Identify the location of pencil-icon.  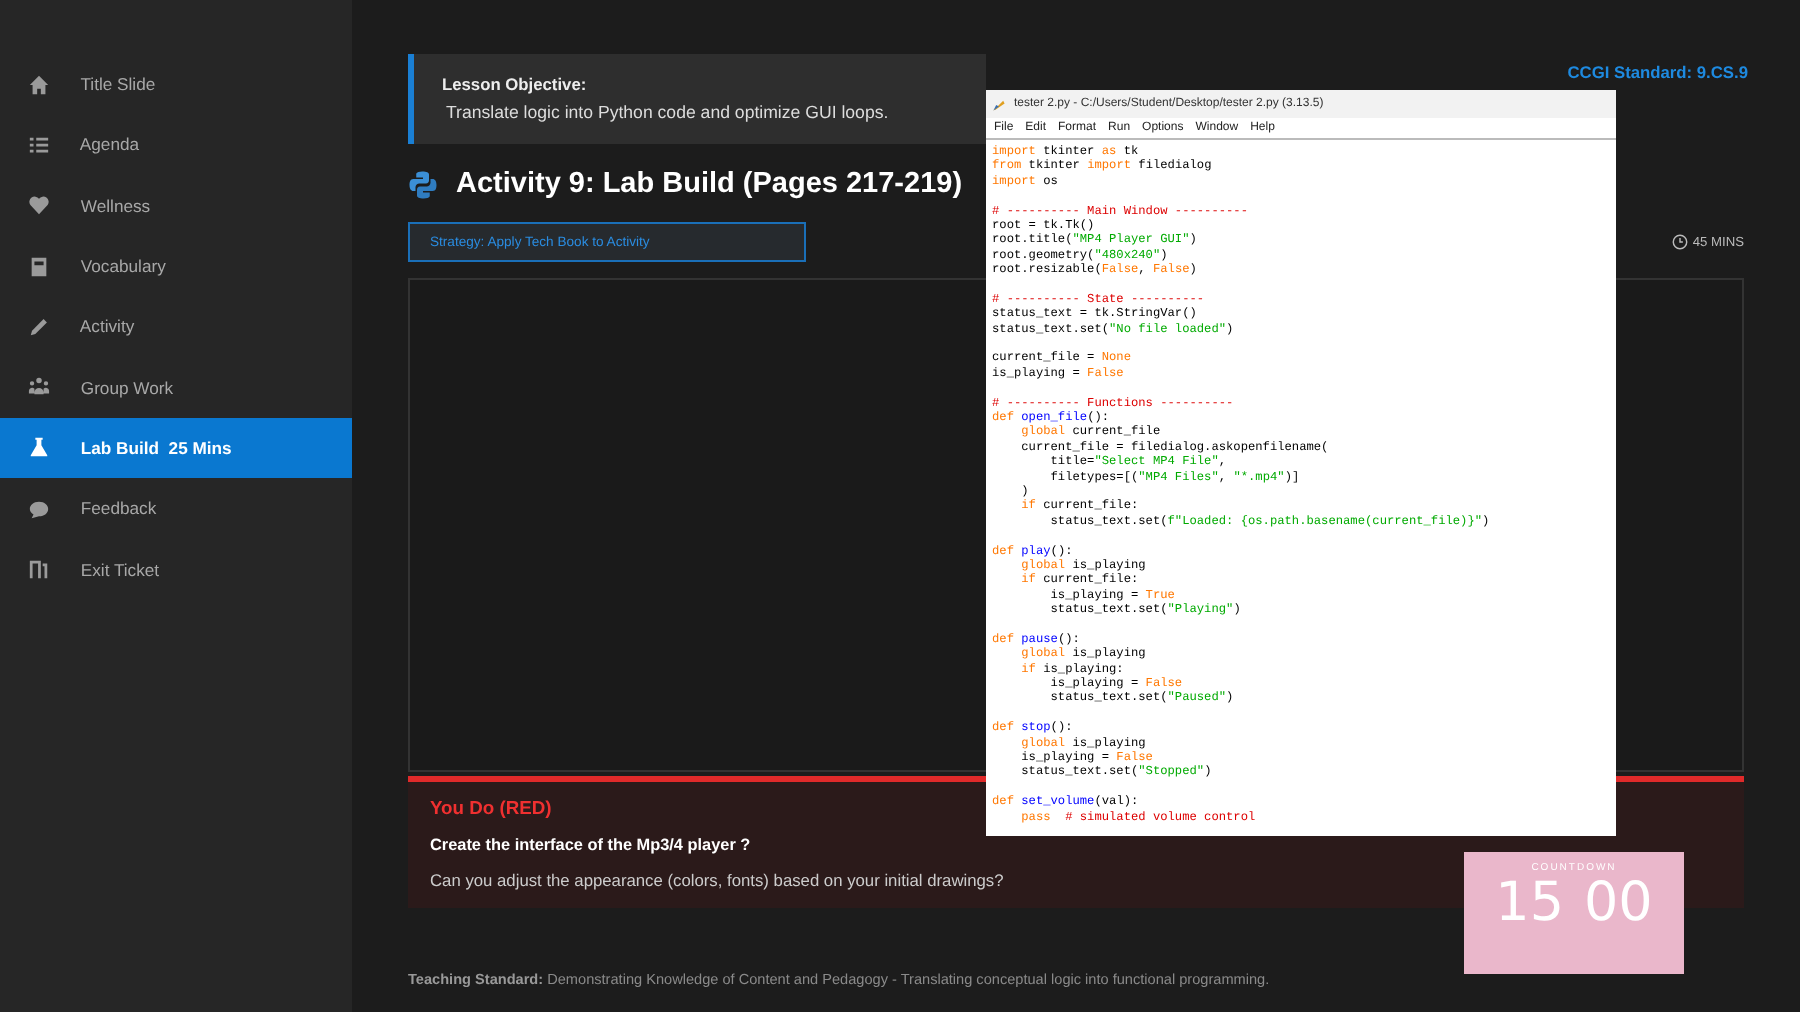
(39, 326).